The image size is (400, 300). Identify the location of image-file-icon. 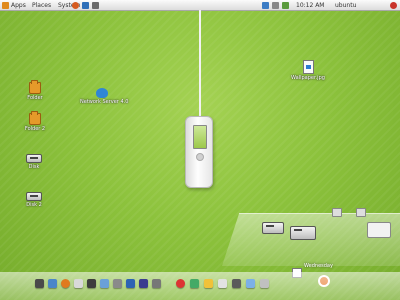
(308, 67).